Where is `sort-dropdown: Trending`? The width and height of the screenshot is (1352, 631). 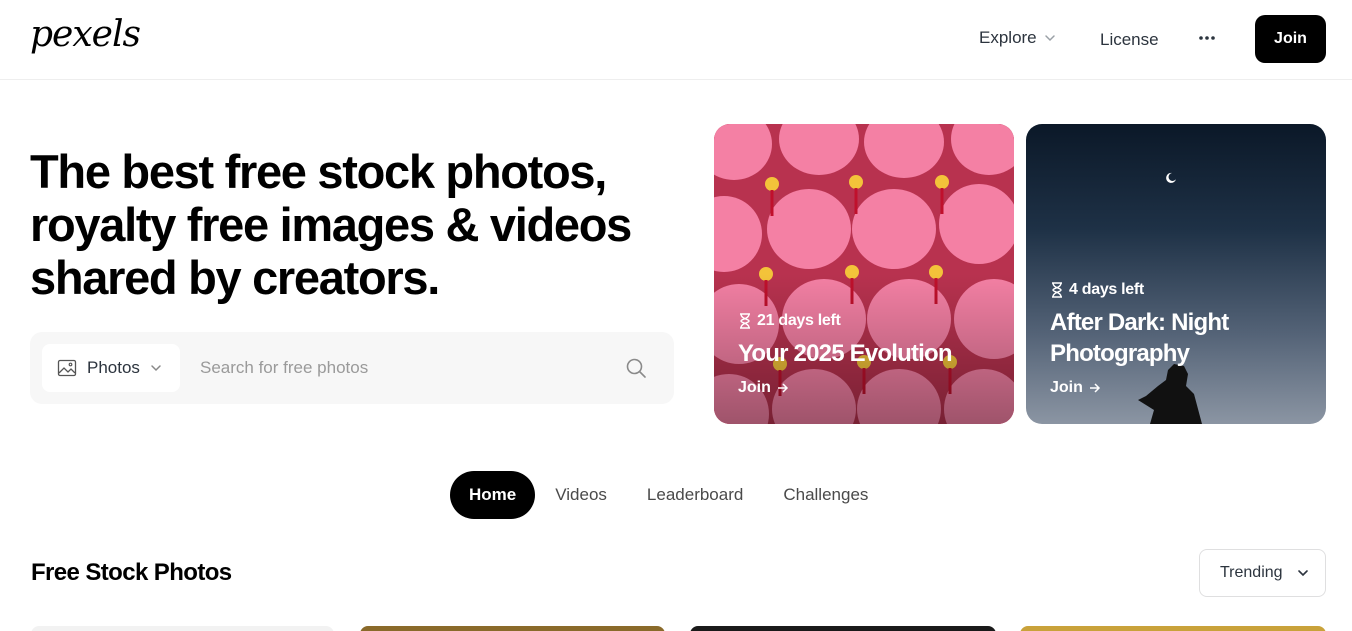 sort-dropdown: Trending is located at coordinates (1262, 573).